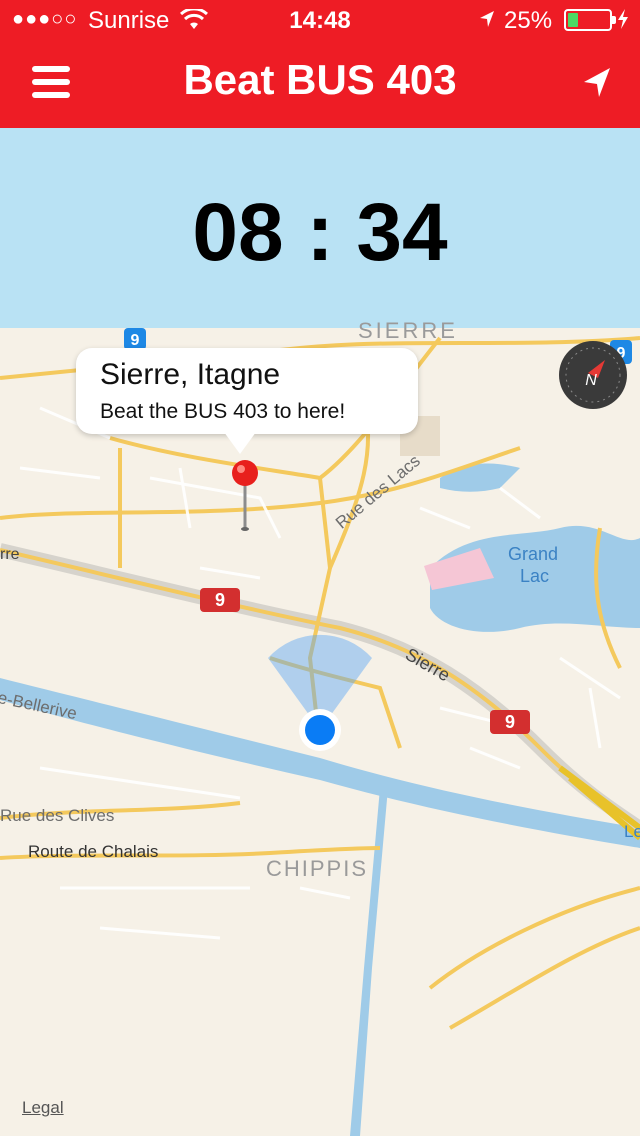 The height and width of the screenshot is (1136, 640). What do you see at coordinates (223, 411) in the screenshot?
I see `callout-subtitle: Beat the BUS 403 to here!` at bounding box center [223, 411].